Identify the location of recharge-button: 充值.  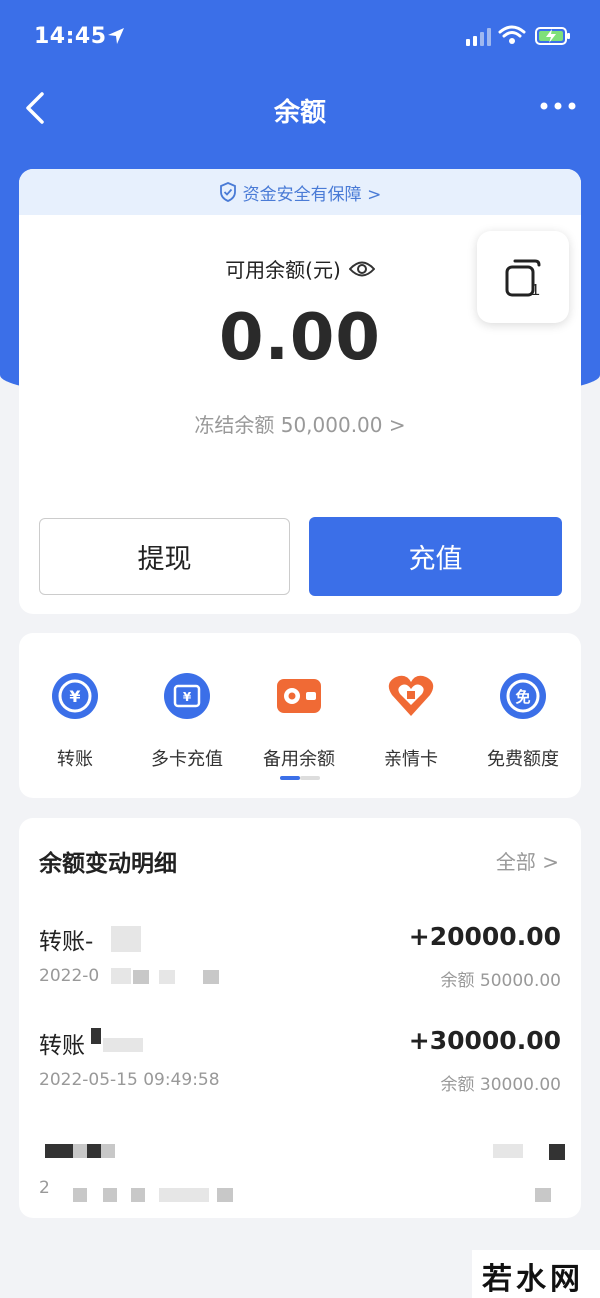
(435, 556).